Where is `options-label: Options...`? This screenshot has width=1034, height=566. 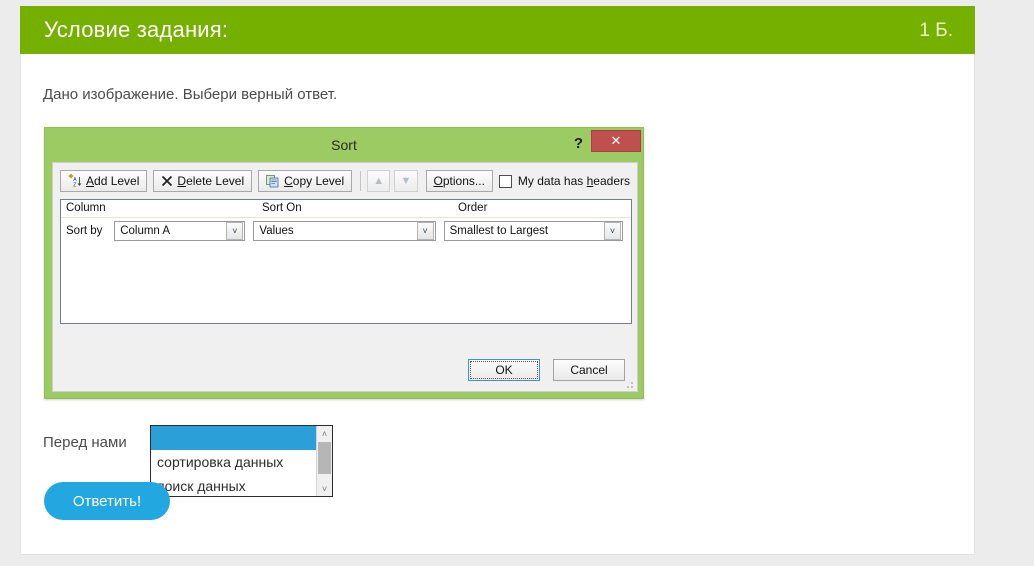
options-label: Options... is located at coordinates (459, 181).